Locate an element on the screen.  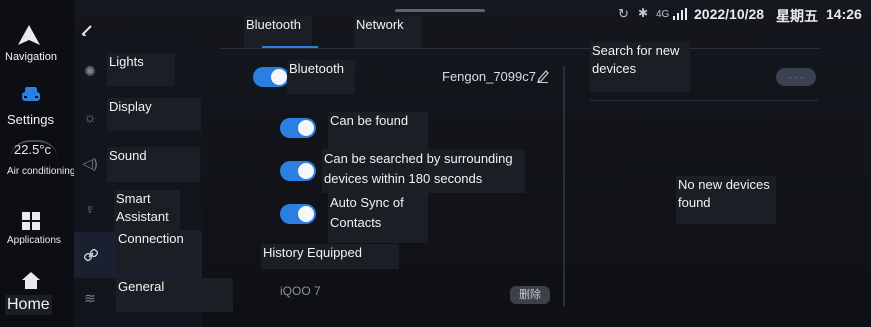
no-devices-line1: No new devices is located at coordinates (724, 184).